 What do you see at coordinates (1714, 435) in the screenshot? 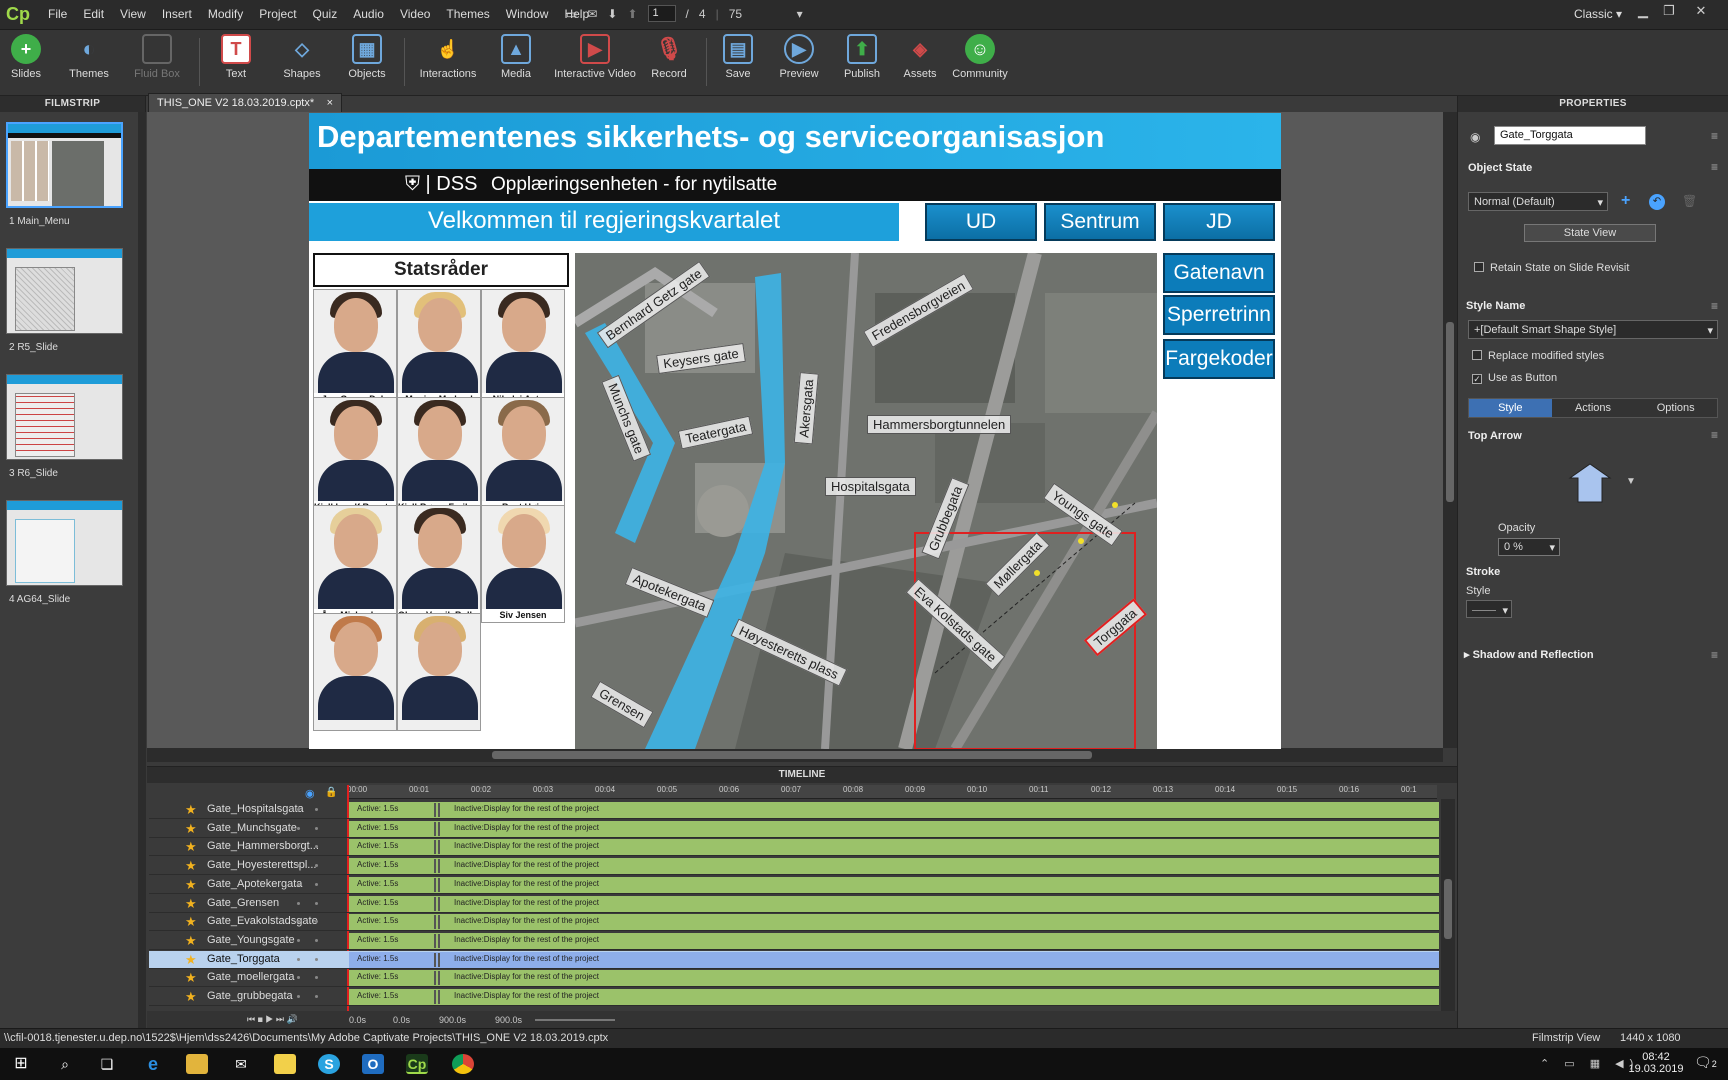
I see `arrow-options-icon: ≡` at bounding box center [1714, 435].